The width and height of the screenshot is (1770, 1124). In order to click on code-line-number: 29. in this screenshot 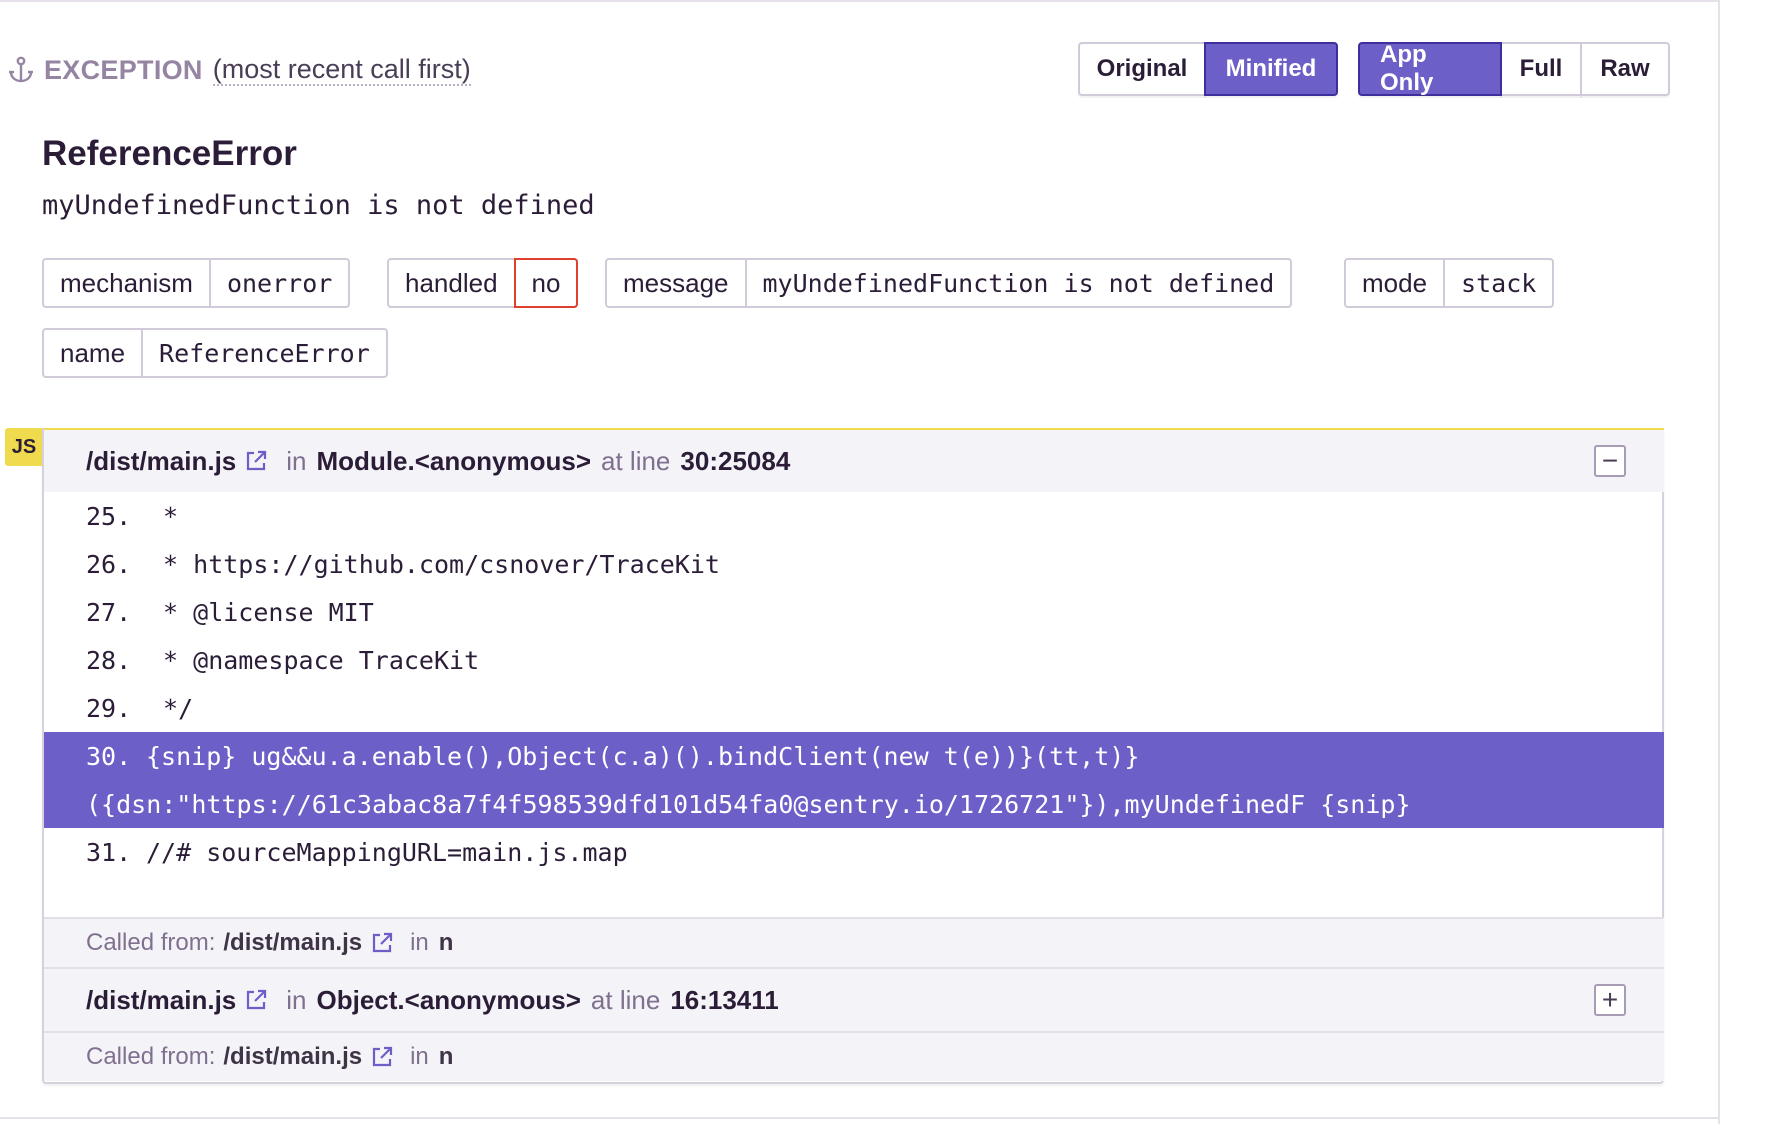, I will do `click(109, 708)`.